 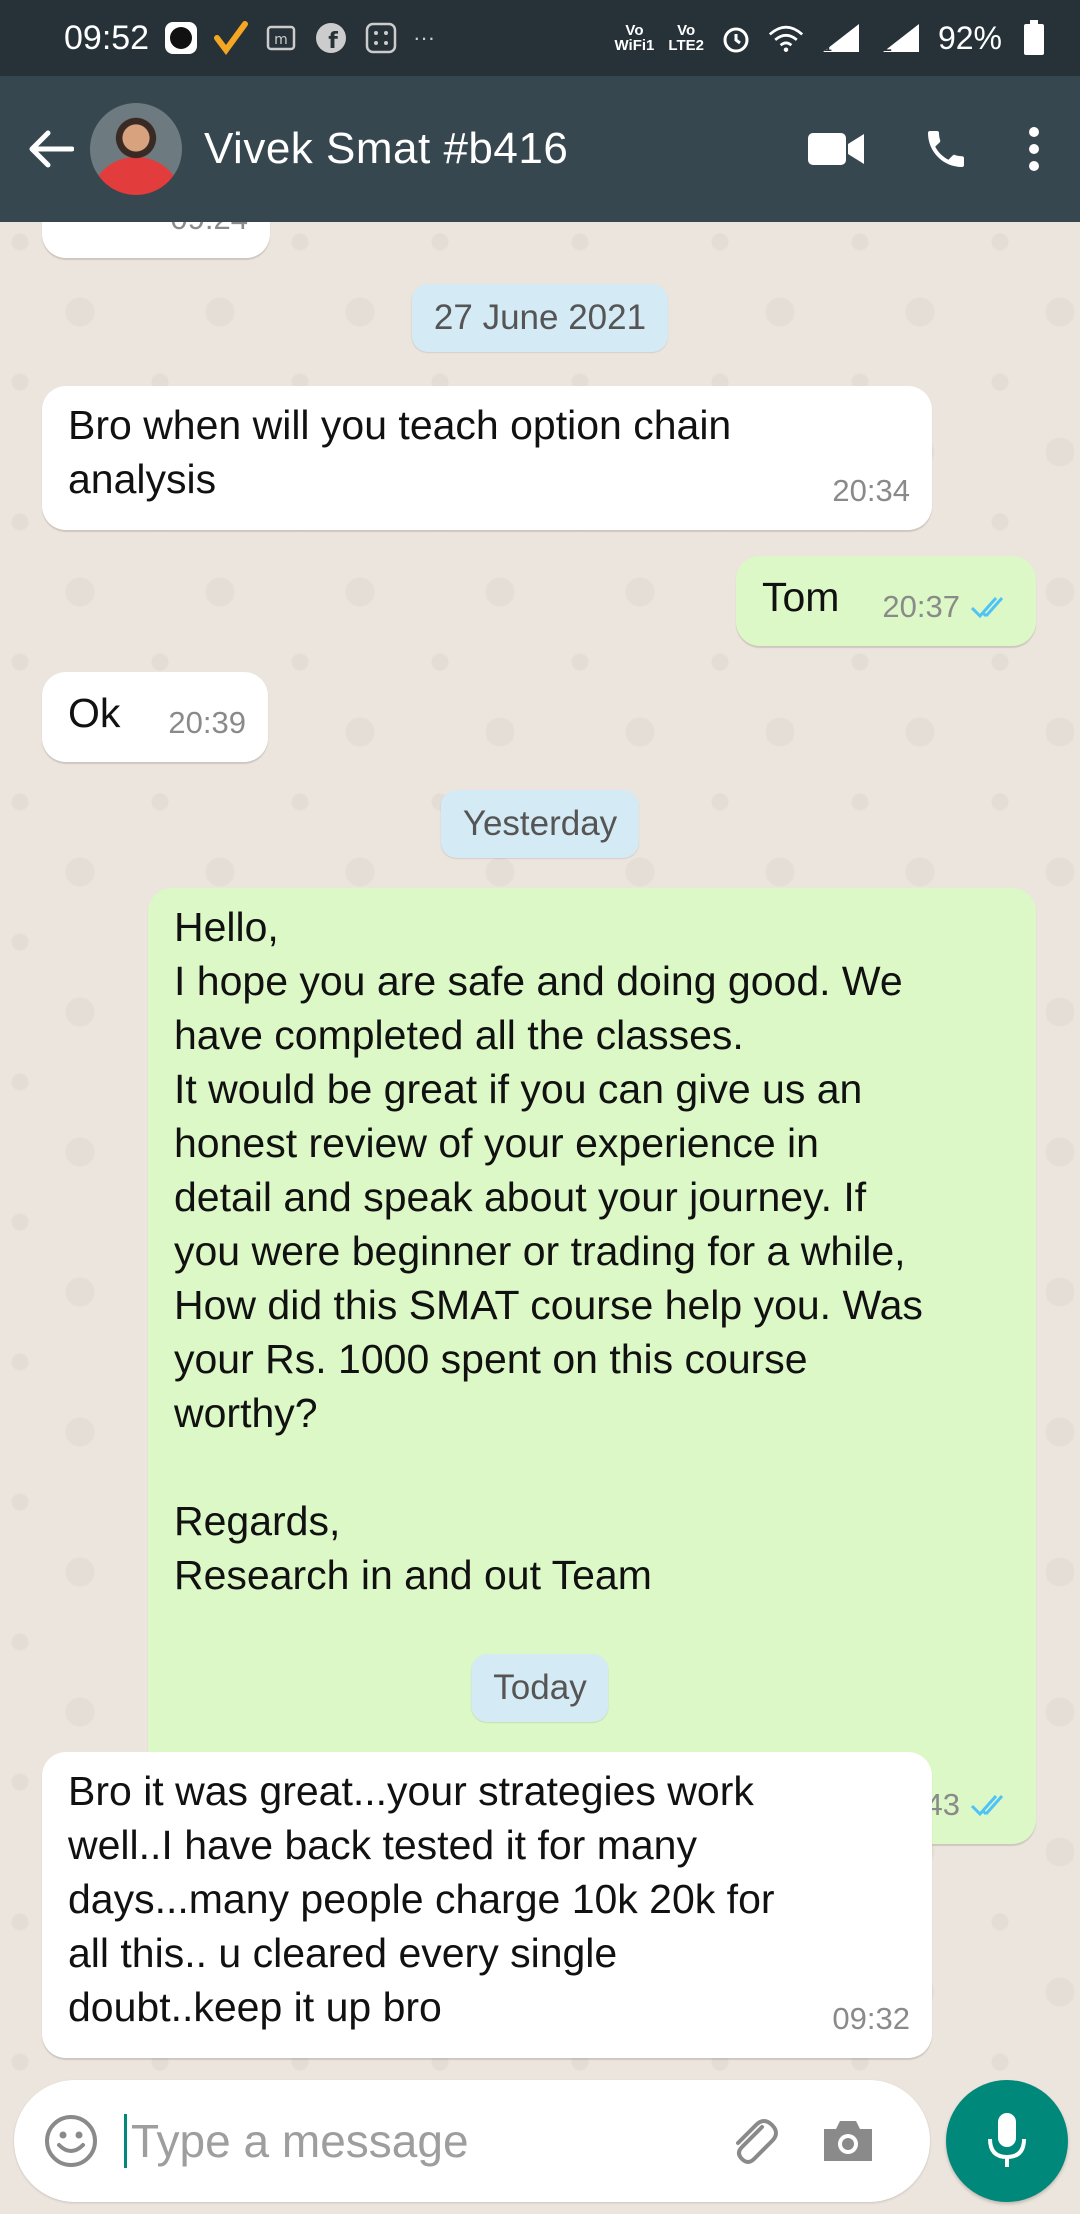 I want to click on message-meta: 20:37, so click(x=948, y=607).